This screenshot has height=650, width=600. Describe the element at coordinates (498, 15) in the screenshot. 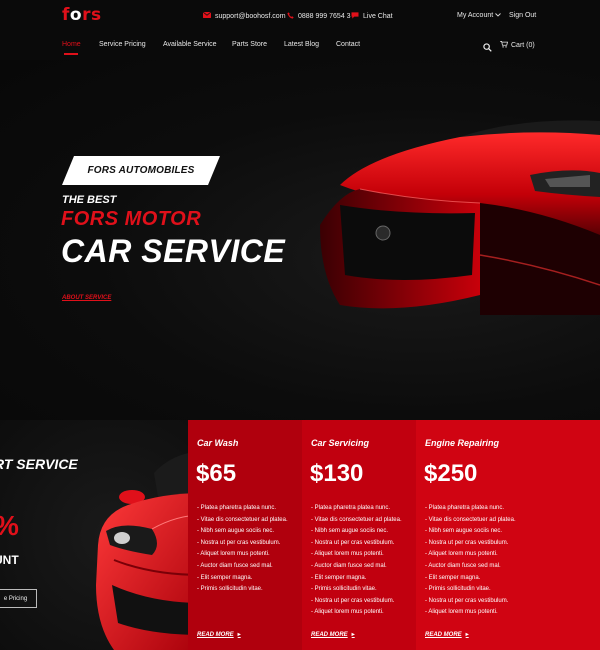

I see `chevron-down-icon` at that location.